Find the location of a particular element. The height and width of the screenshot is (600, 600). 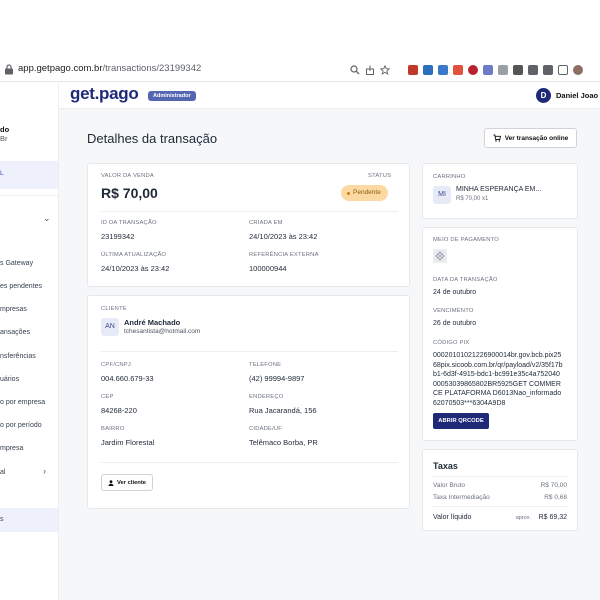

sidebar-item-bottom: s is located at coordinates (29, 520).